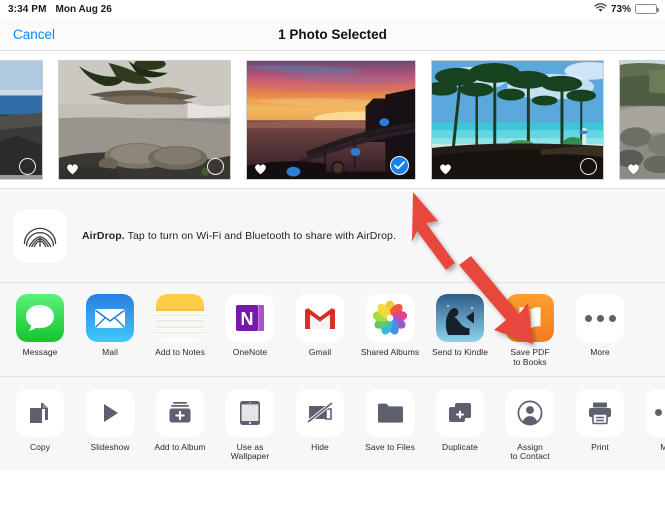 This screenshot has height=505, width=665. I want to click on copy-icon, so click(40, 412).